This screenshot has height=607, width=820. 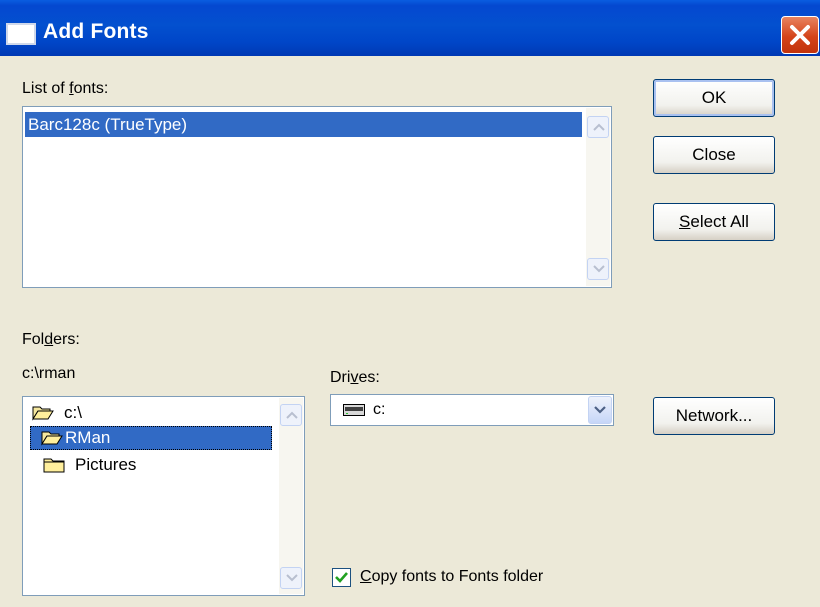 I want to click on close-window-button, so click(x=800, y=35).